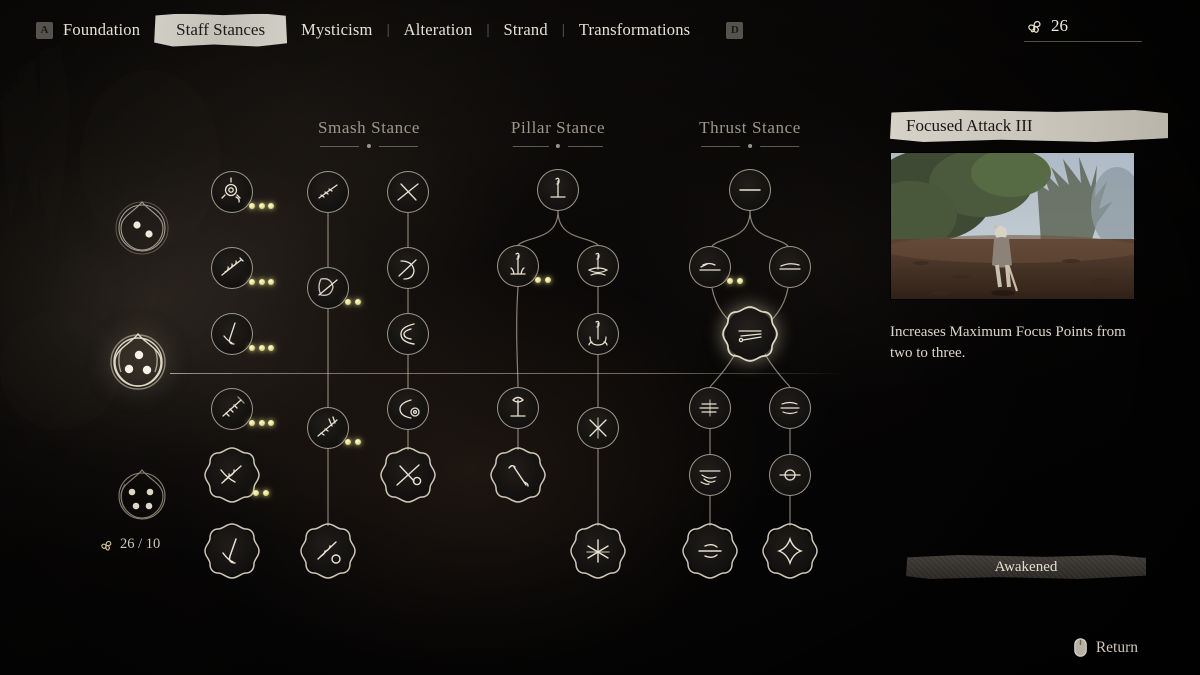 This screenshot has height=675, width=1200. I want to click on skill-node-pillar-l1, so click(524, 266).